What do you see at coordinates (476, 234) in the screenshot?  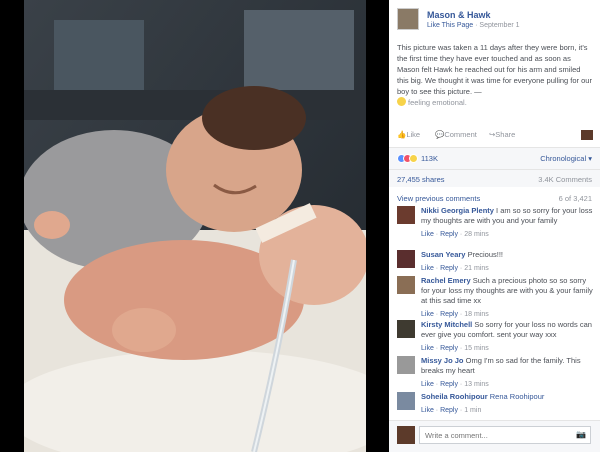 I see `comment-time: 28 mins` at bounding box center [476, 234].